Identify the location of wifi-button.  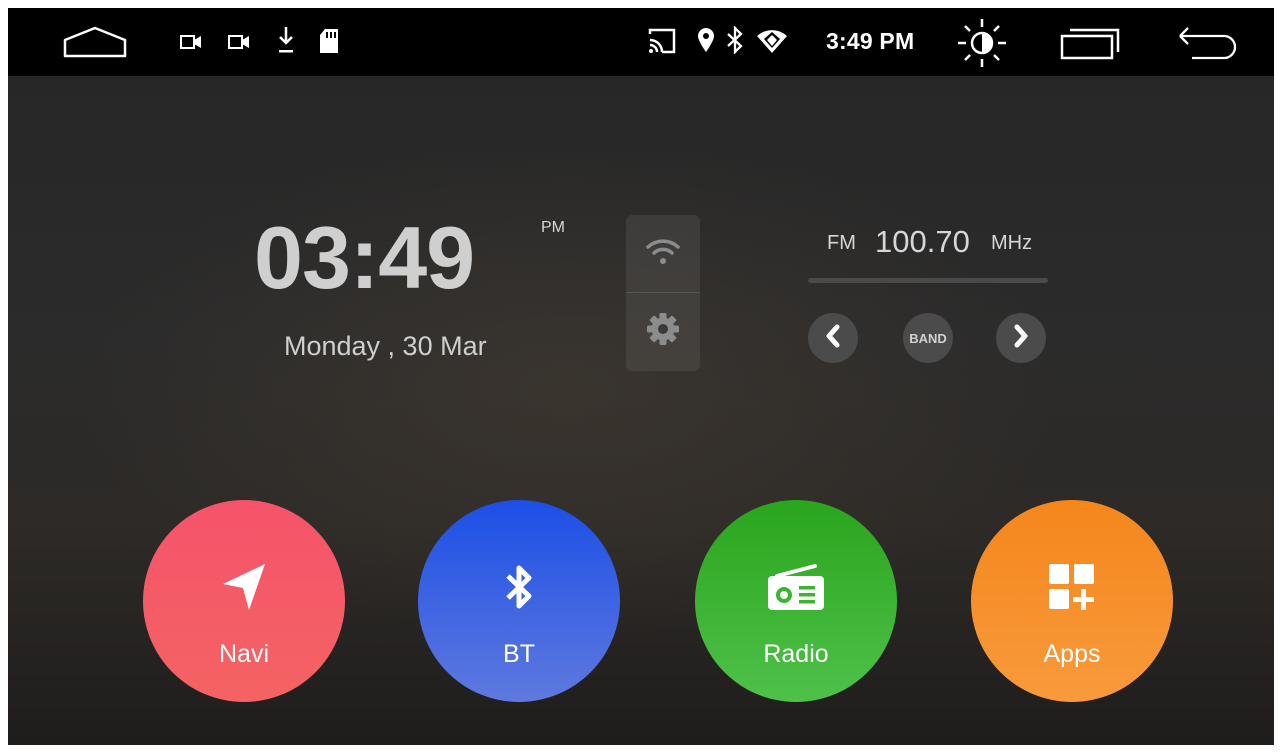
(663, 253).